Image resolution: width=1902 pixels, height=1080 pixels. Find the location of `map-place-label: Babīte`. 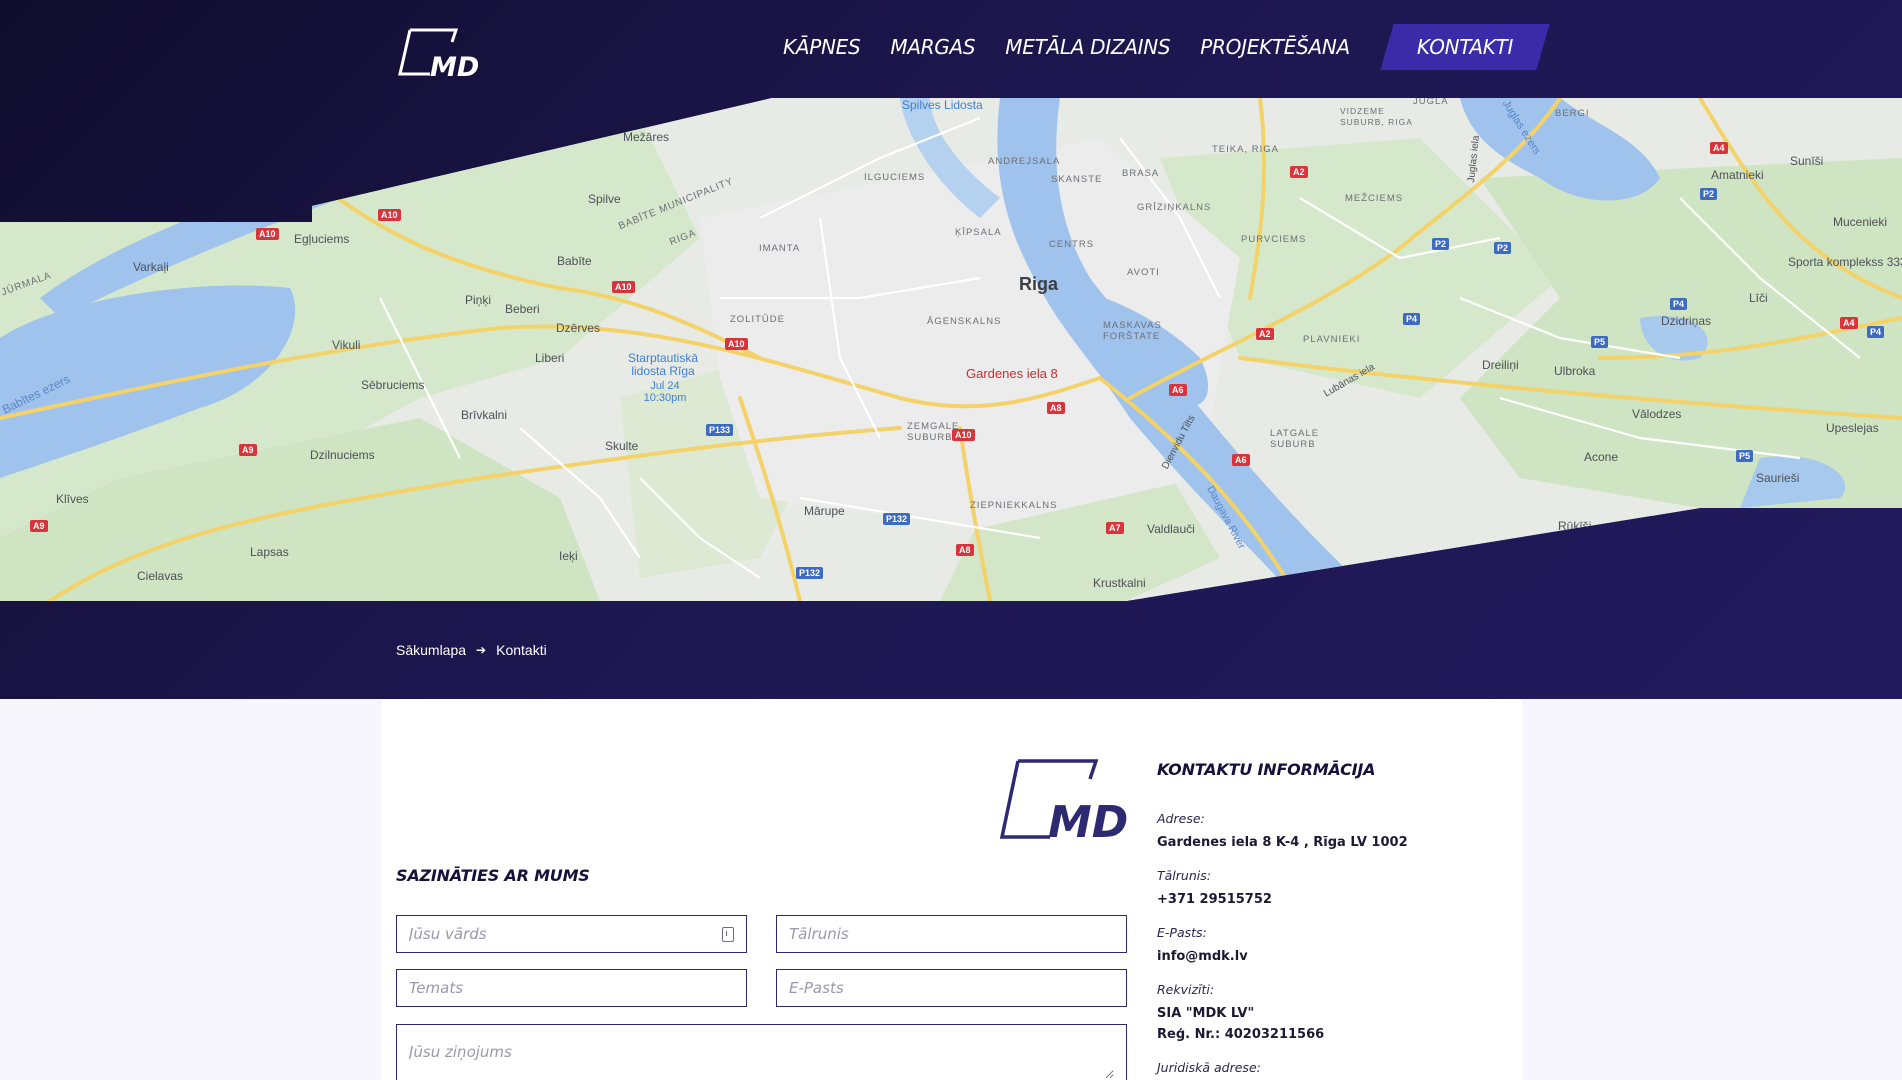

map-place-label: Babīte is located at coordinates (574, 261).